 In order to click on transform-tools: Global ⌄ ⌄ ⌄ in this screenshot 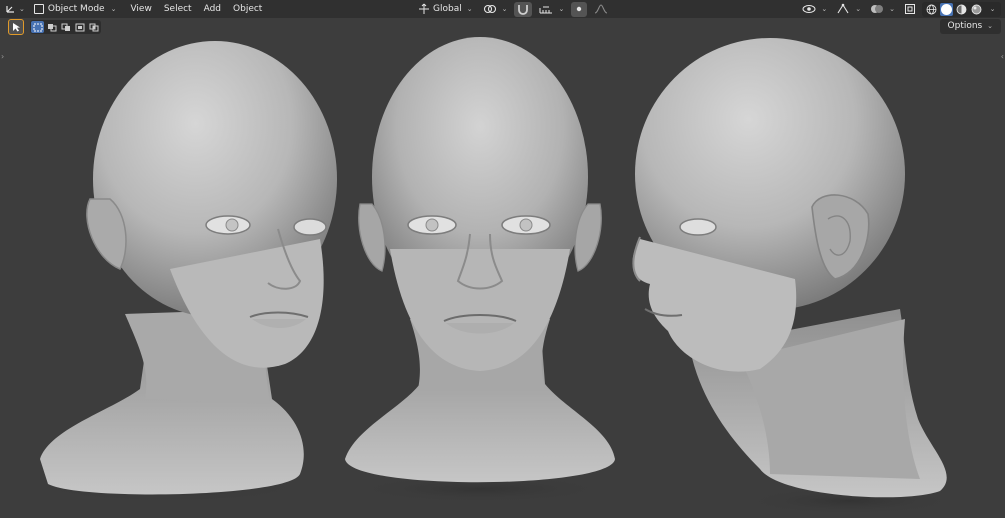, I will do `click(513, 9)`.